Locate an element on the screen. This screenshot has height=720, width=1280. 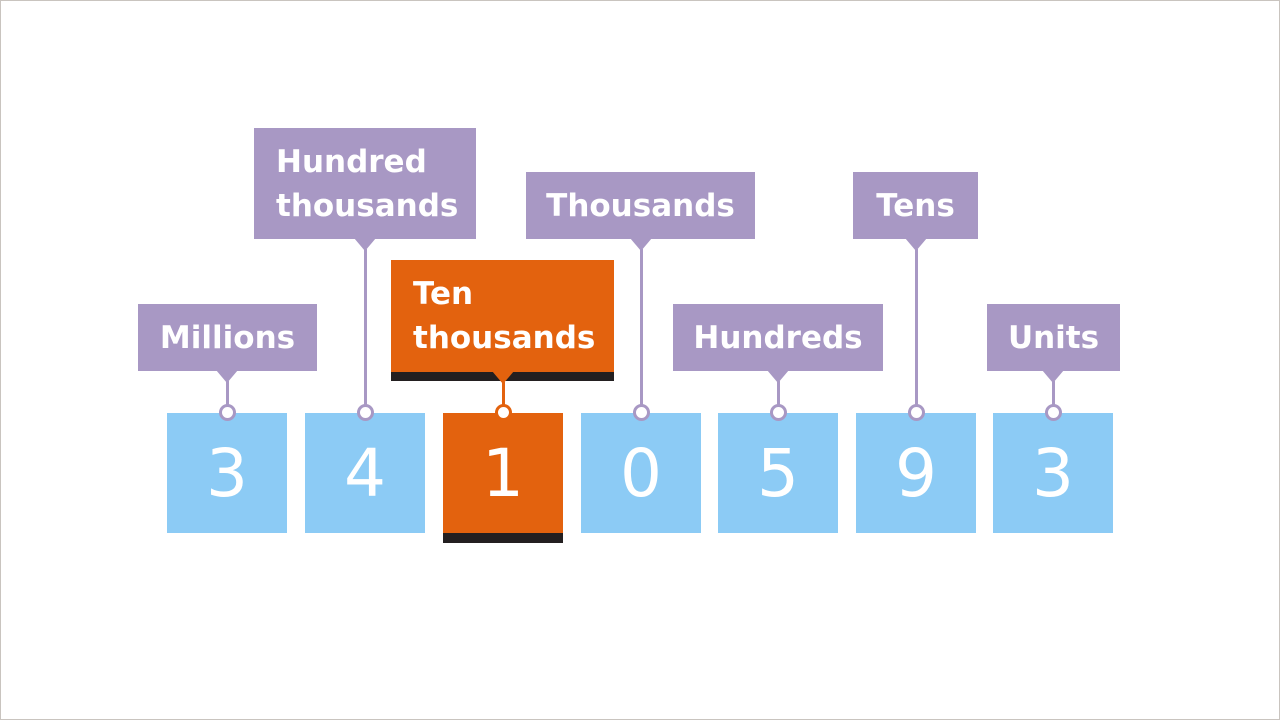
digit-box-units: 3 is located at coordinates (1053, 473).